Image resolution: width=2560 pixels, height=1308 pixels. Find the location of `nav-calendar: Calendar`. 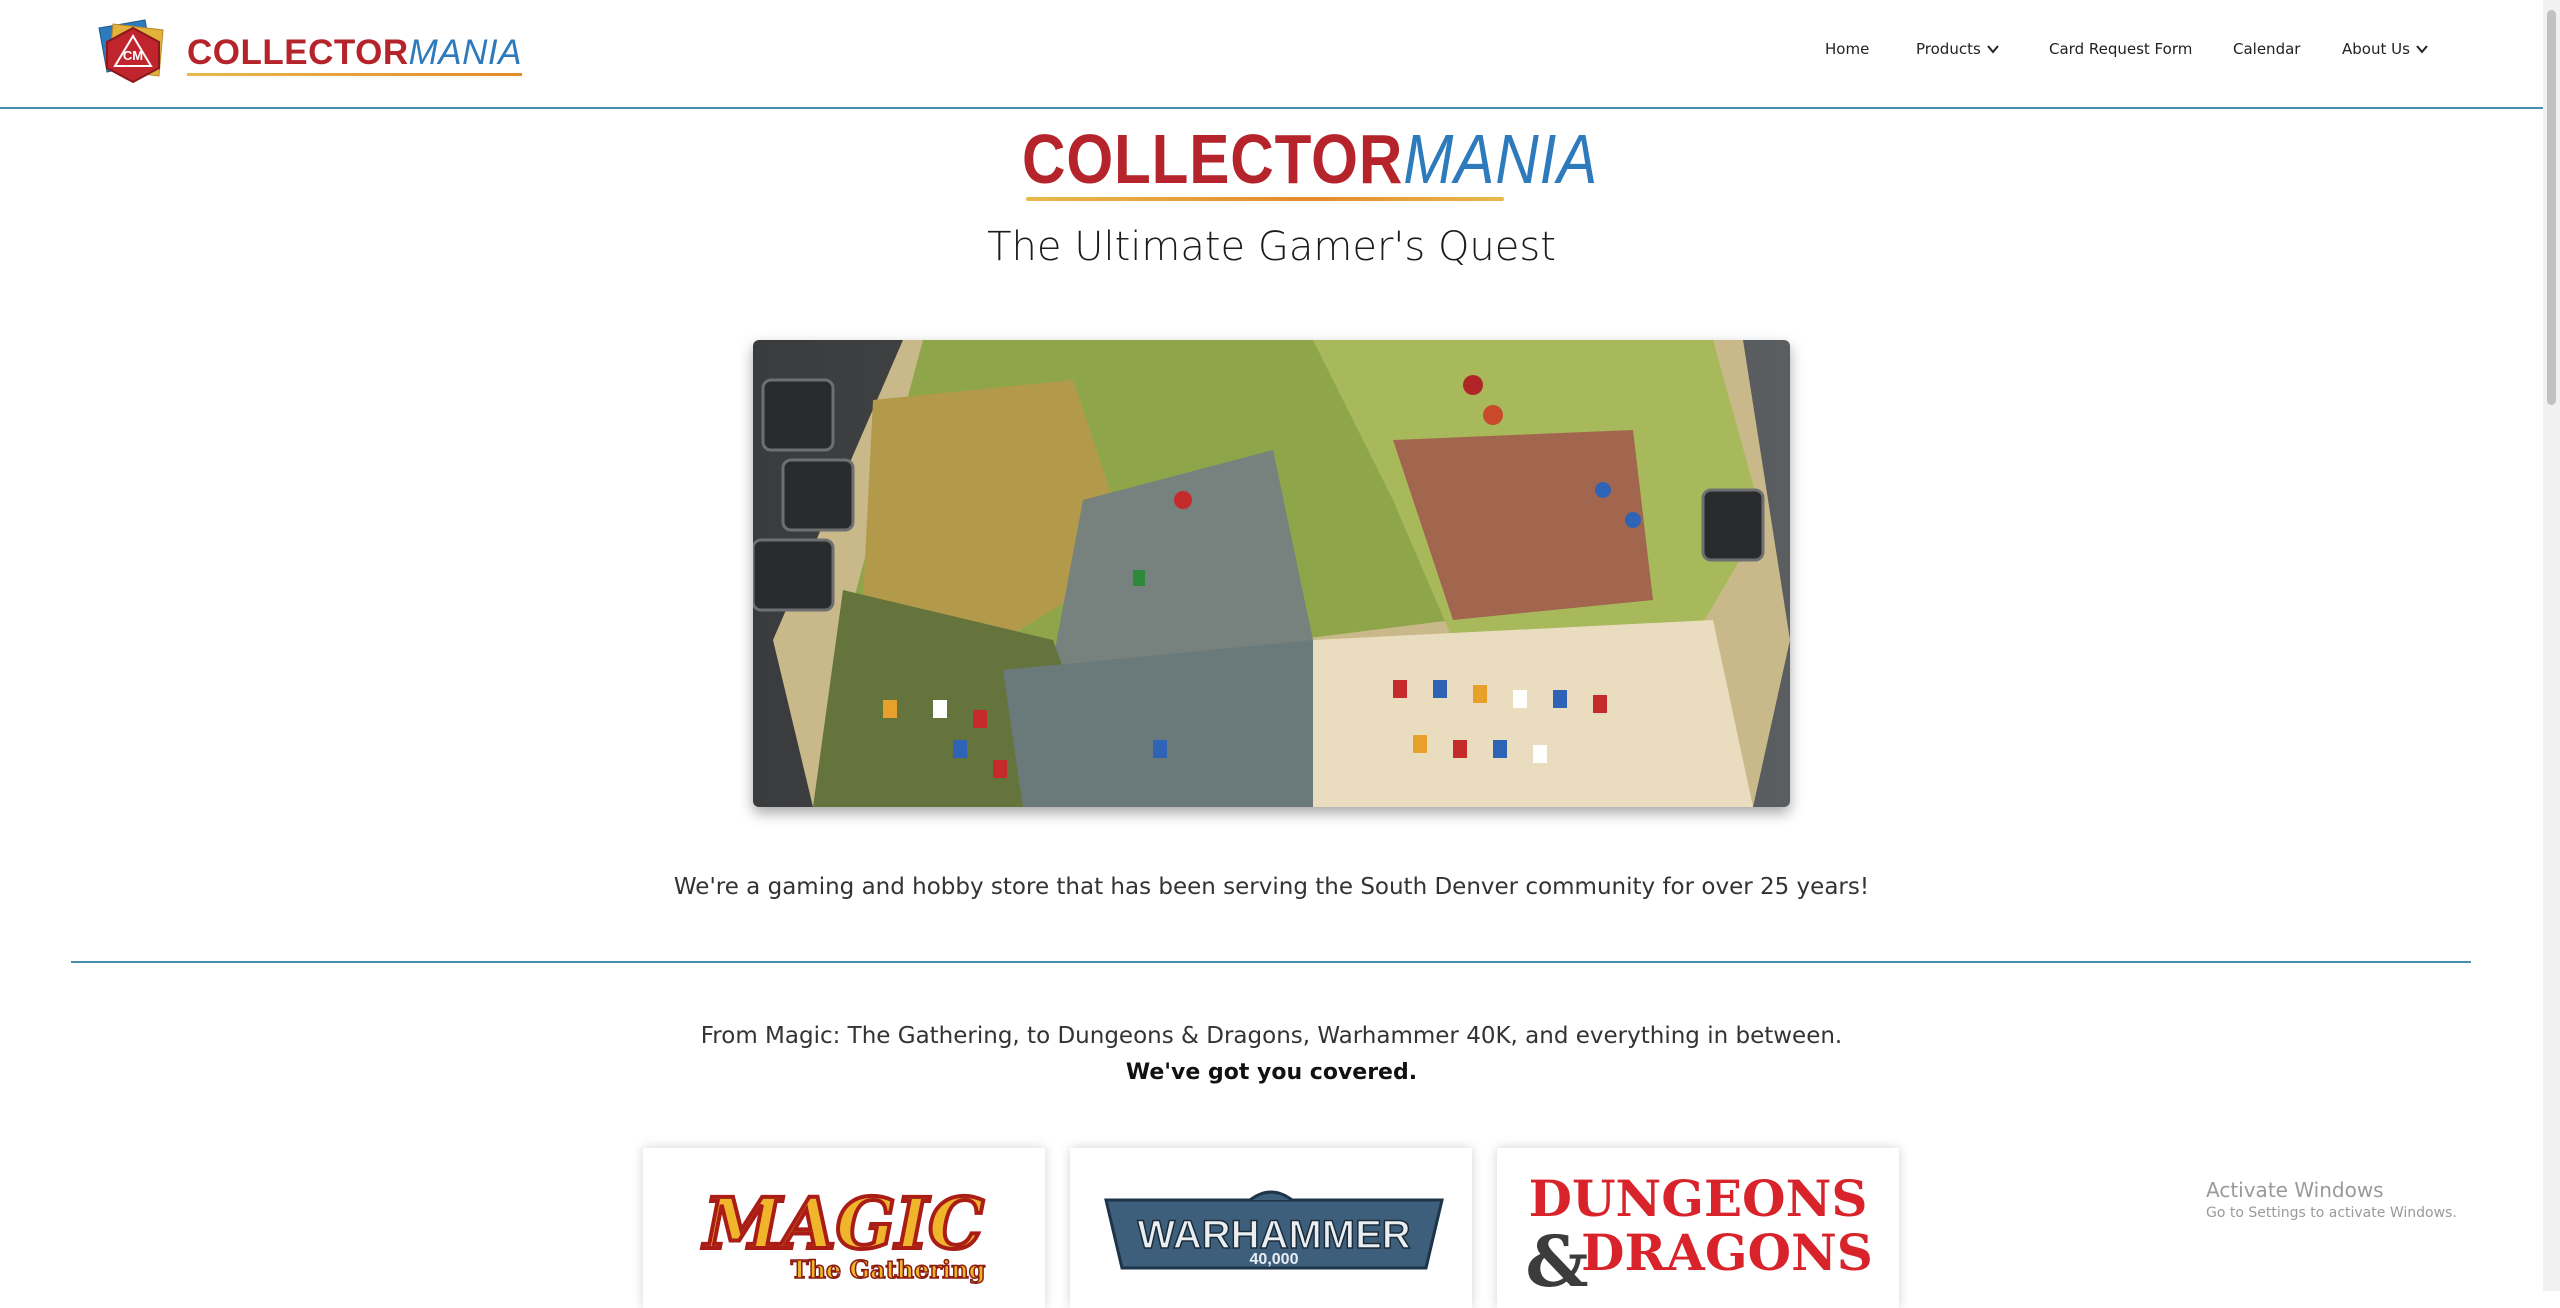

nav-calendar: Calendar is located at coordinates (2266, 49).